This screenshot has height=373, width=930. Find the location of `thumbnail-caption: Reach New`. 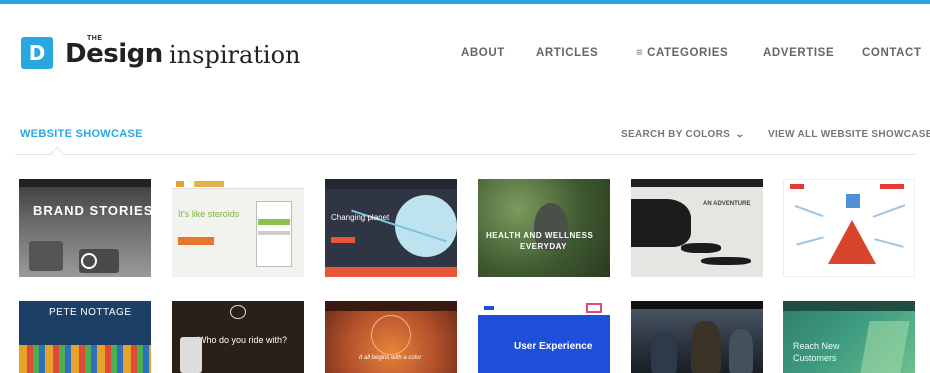

thumbnail-caption: Reach New is located at coordinates (816, 346).